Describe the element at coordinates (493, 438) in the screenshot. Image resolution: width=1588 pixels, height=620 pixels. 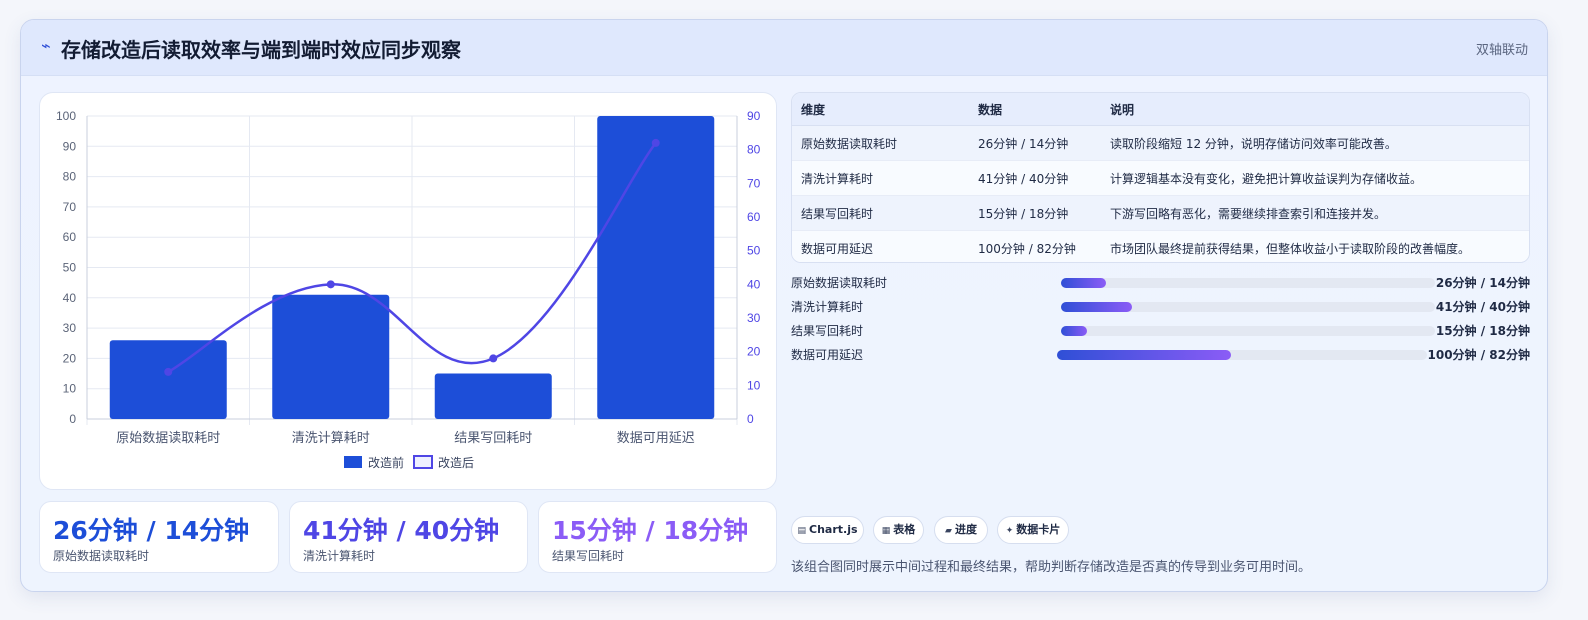
I see `x-tick-label: 结果写回耗时` at that location.